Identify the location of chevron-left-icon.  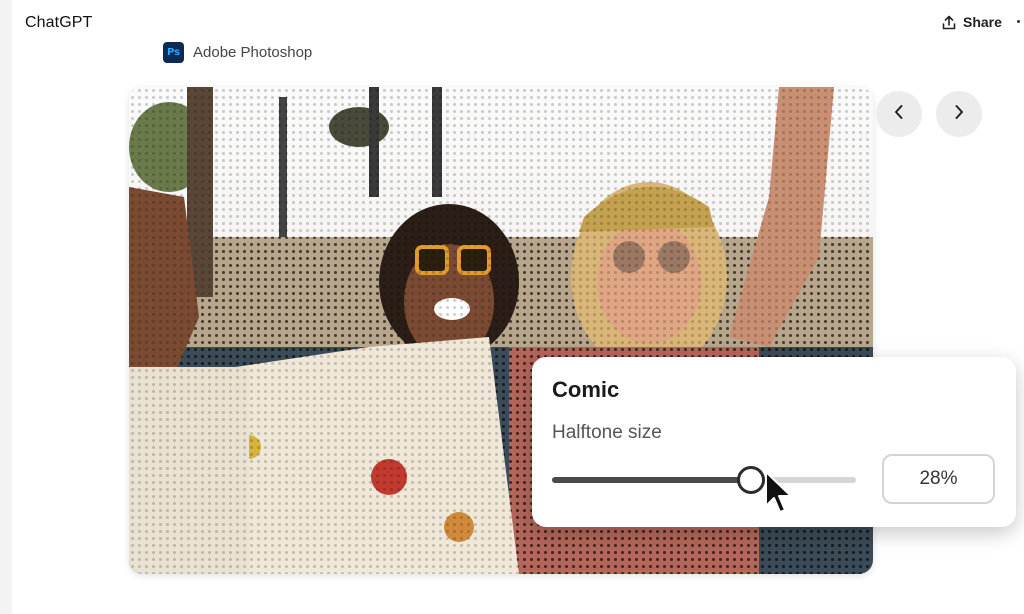
(899, 114).